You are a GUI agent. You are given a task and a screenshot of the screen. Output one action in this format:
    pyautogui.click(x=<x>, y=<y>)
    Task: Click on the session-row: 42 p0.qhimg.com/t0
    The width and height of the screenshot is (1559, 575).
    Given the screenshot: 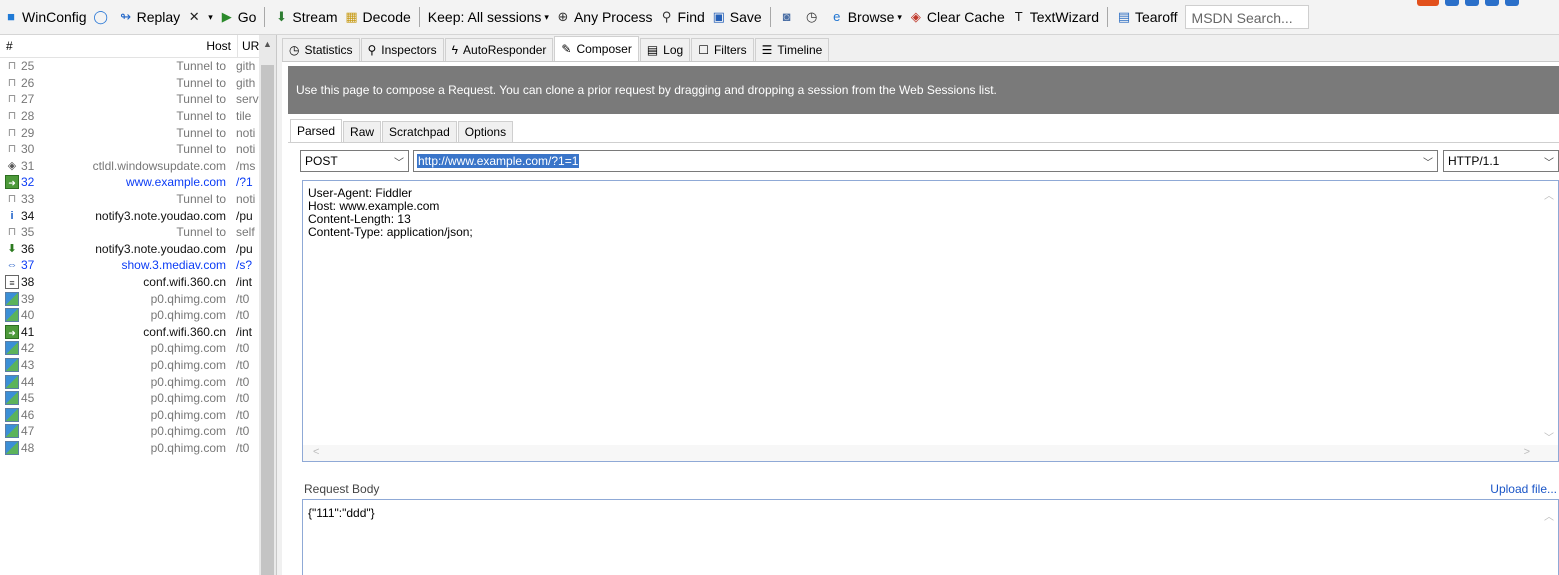 What is the action you would take?
    pyautogui.click(x=138, y=348)
    